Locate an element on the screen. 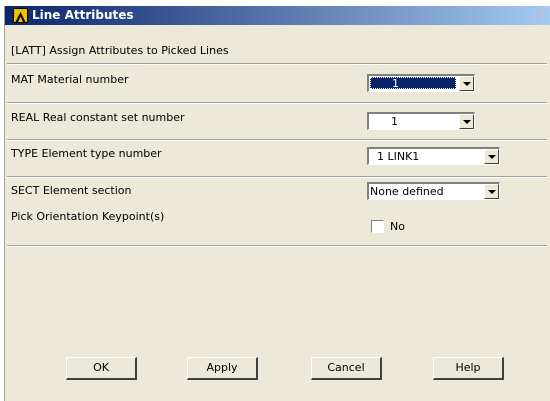 This screenshot has height=401, width=550. ansys-logo-glyph is located at coordinates (20, 17).